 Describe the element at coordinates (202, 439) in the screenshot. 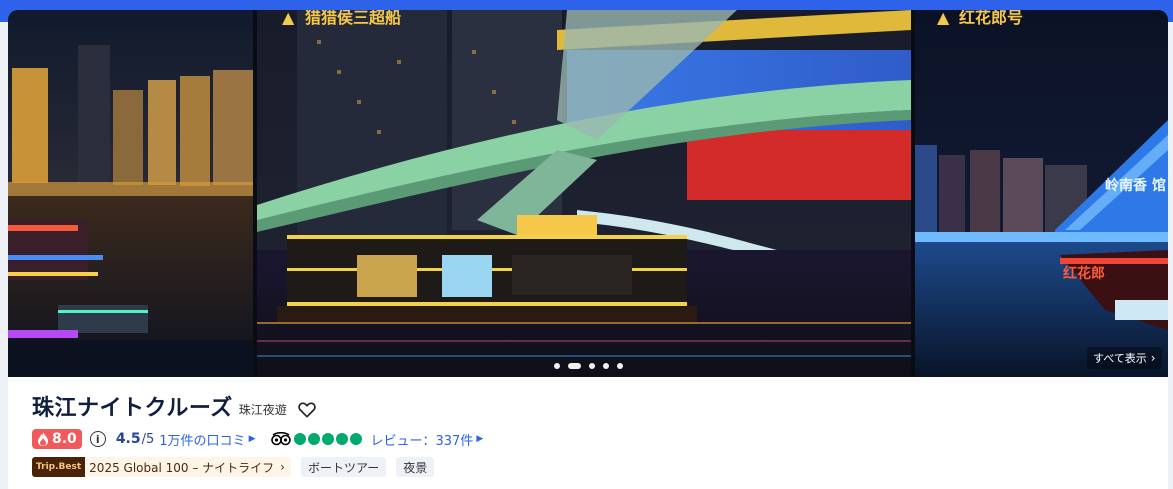

I see `reviews-link: 1万件の口コミ` at that location.